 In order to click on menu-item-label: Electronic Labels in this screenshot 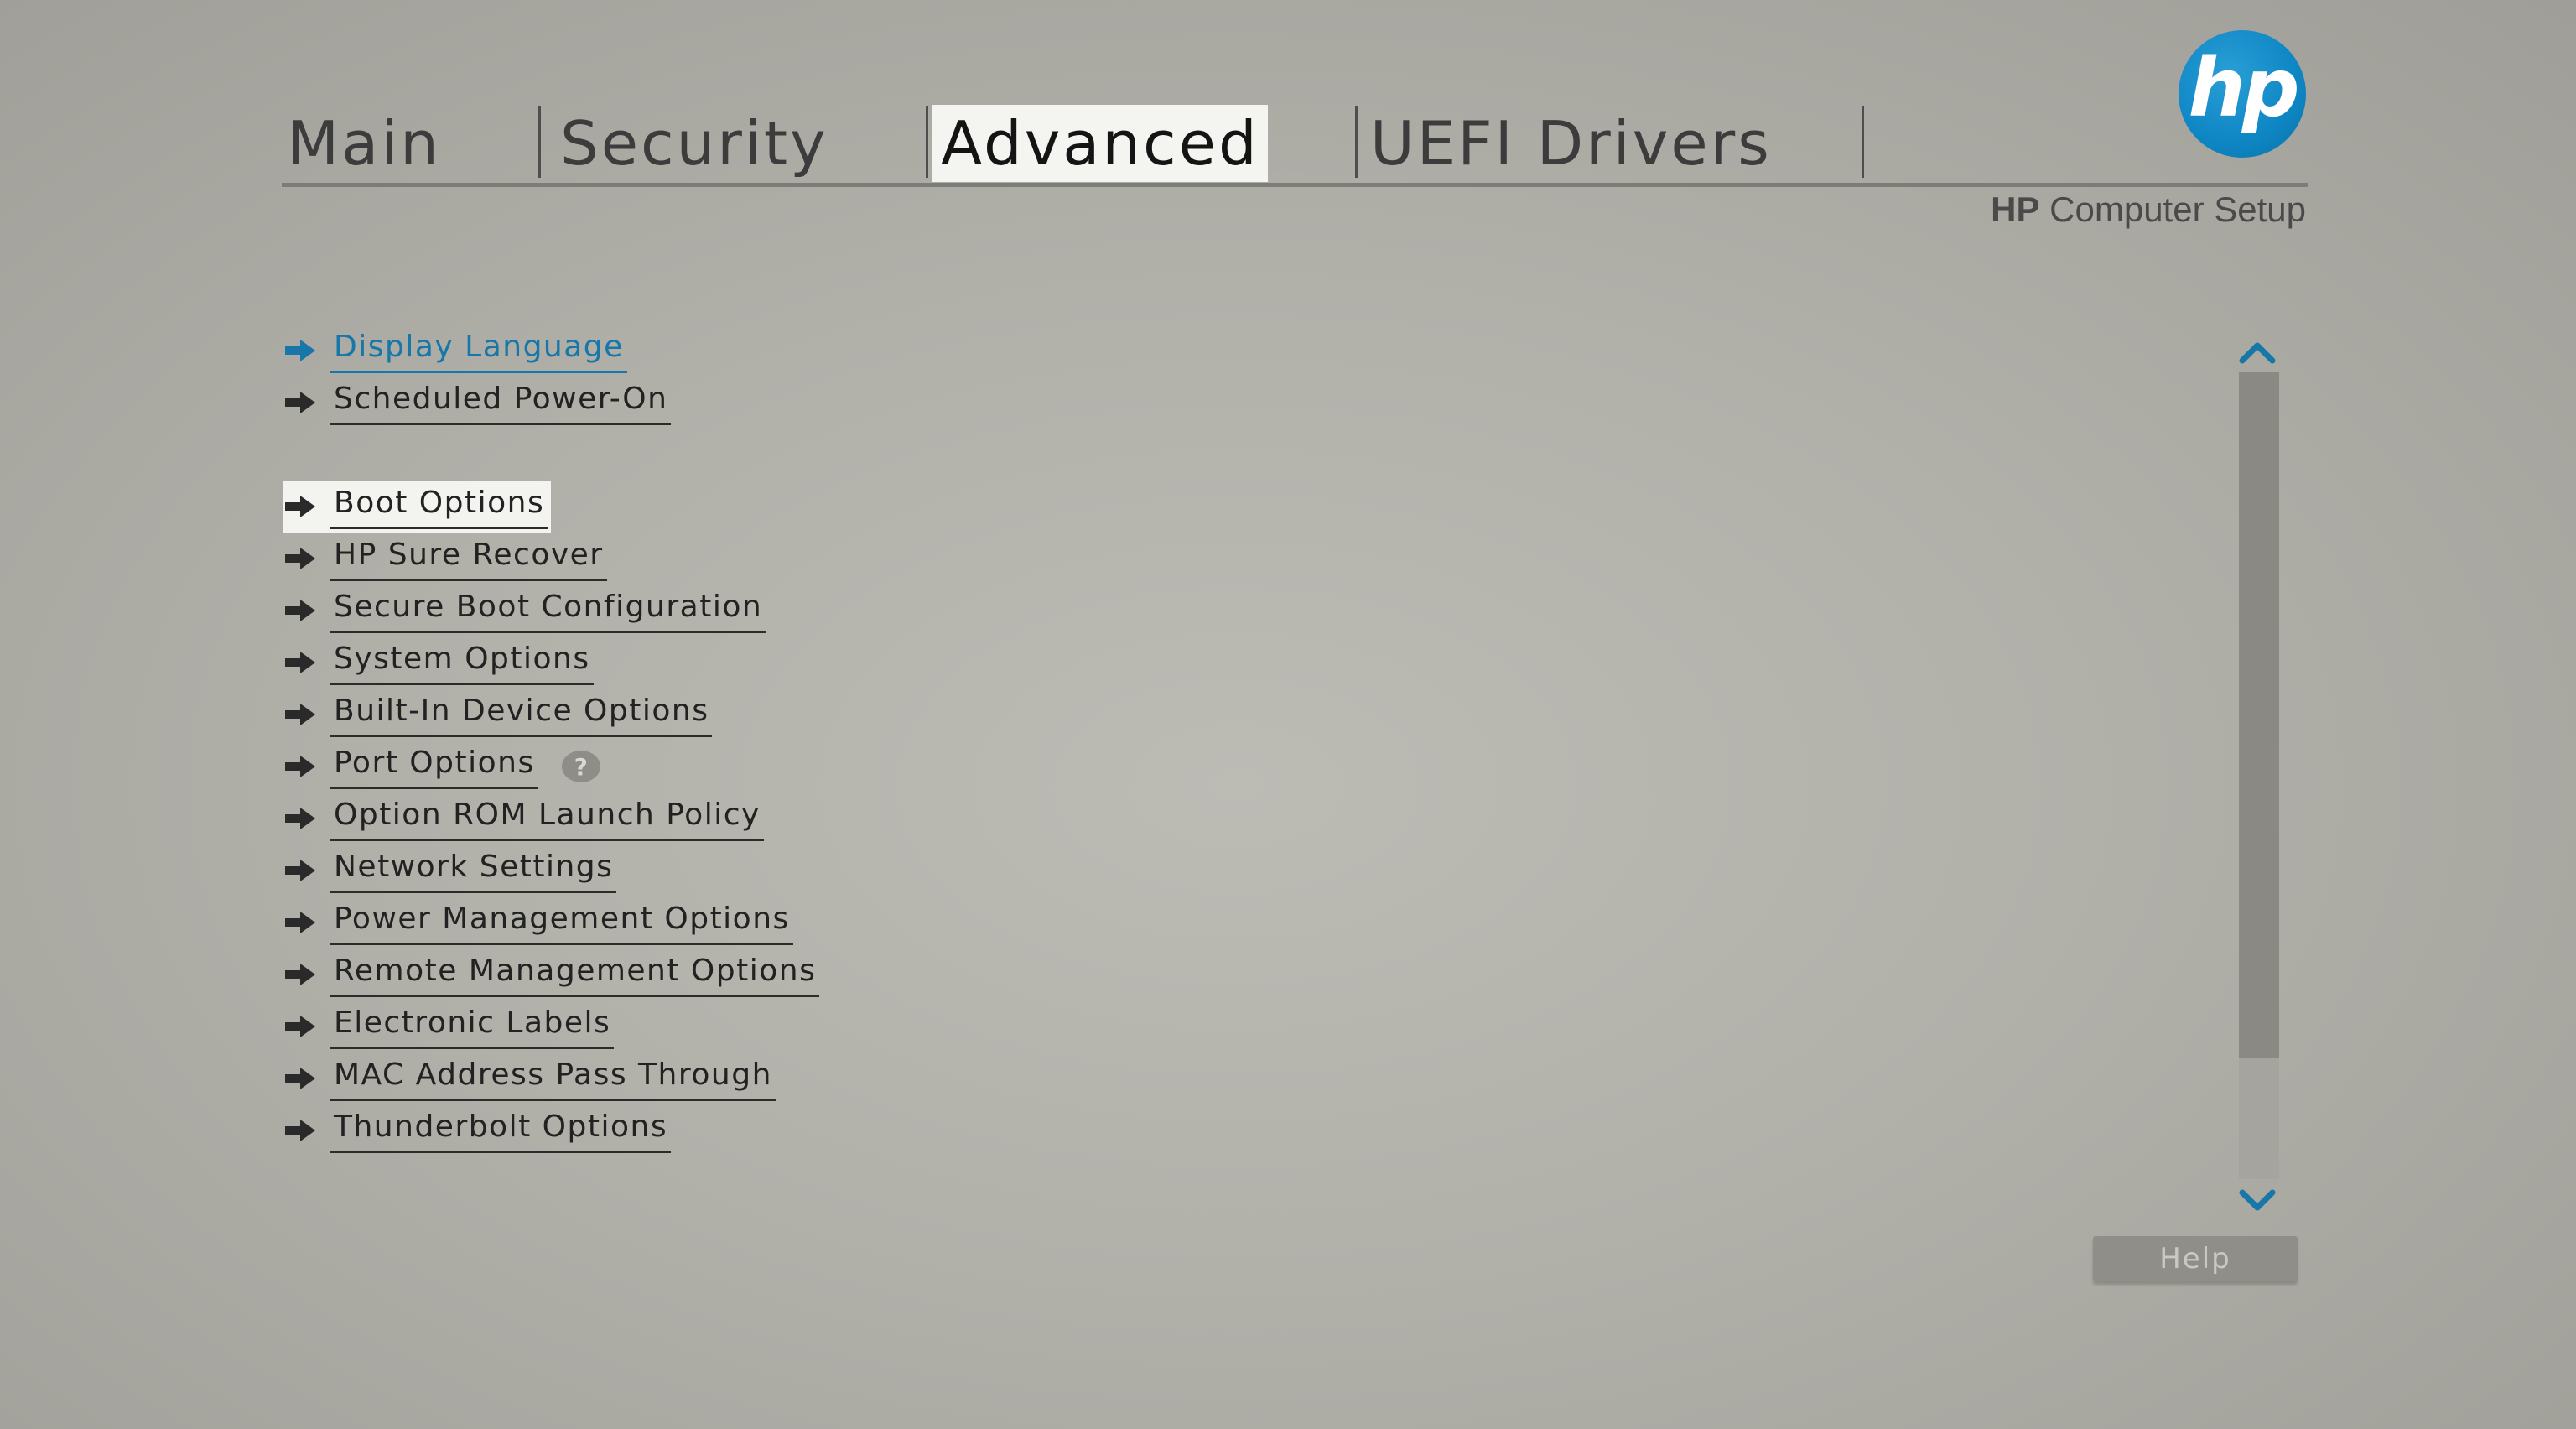, I will do `click(472, 1027)`.